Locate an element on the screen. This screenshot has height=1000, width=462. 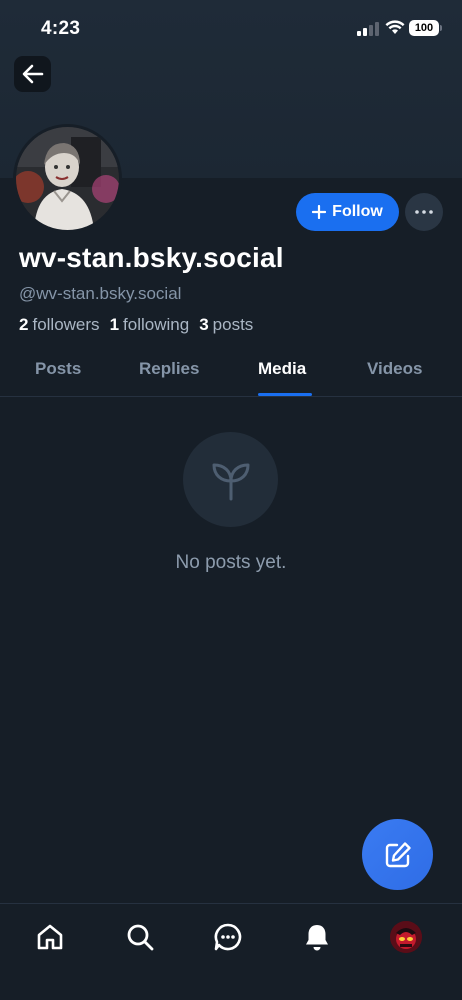
following-link: 1 following is located at coordinates (150, 325).